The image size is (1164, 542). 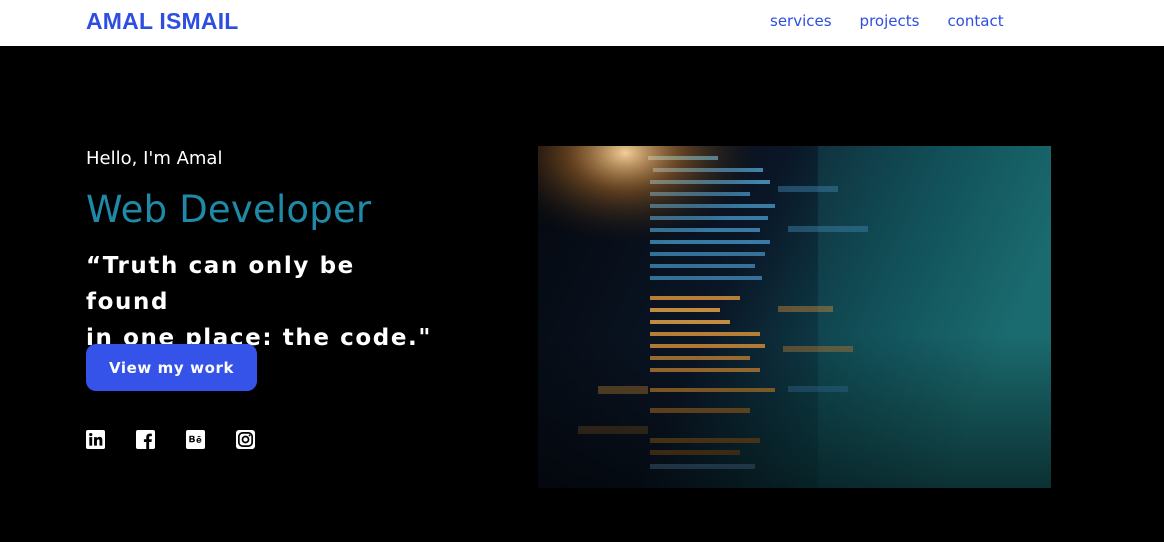 What do you see at coordinates (154, 158) in the screenshot?
I see `hero-greeting: Hello, I'm Amal` at bounding box center [154, 158].